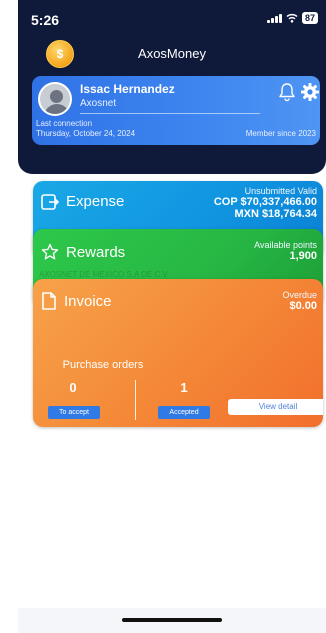 This screenshot has width=326, height=633. What do you see at coordinates (50, 201) in the screenshot?
I see `expense-icon` at bounding box center [50, 201].